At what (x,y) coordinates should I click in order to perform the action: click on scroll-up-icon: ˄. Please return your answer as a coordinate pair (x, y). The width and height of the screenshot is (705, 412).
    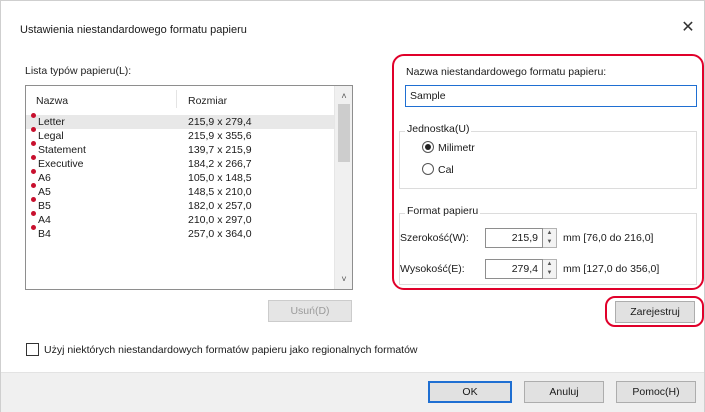
    Looking at the image, I should click on (343, 96).